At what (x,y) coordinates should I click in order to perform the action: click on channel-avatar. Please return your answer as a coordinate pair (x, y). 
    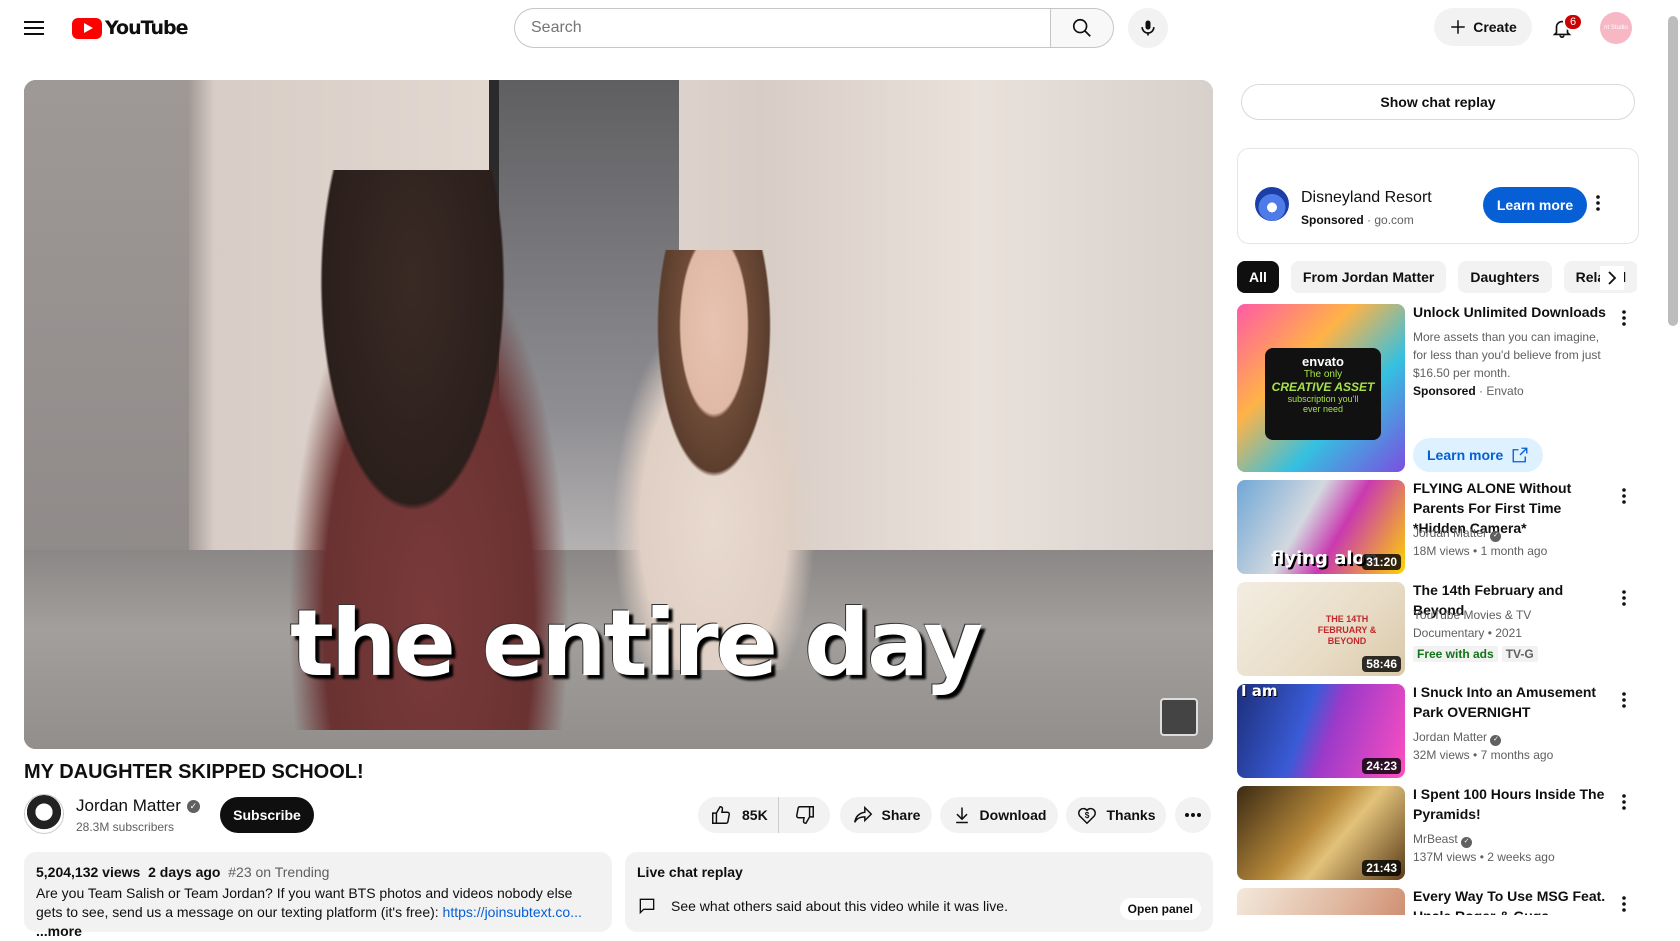
    Looking at the image, I should click on (44, 814).